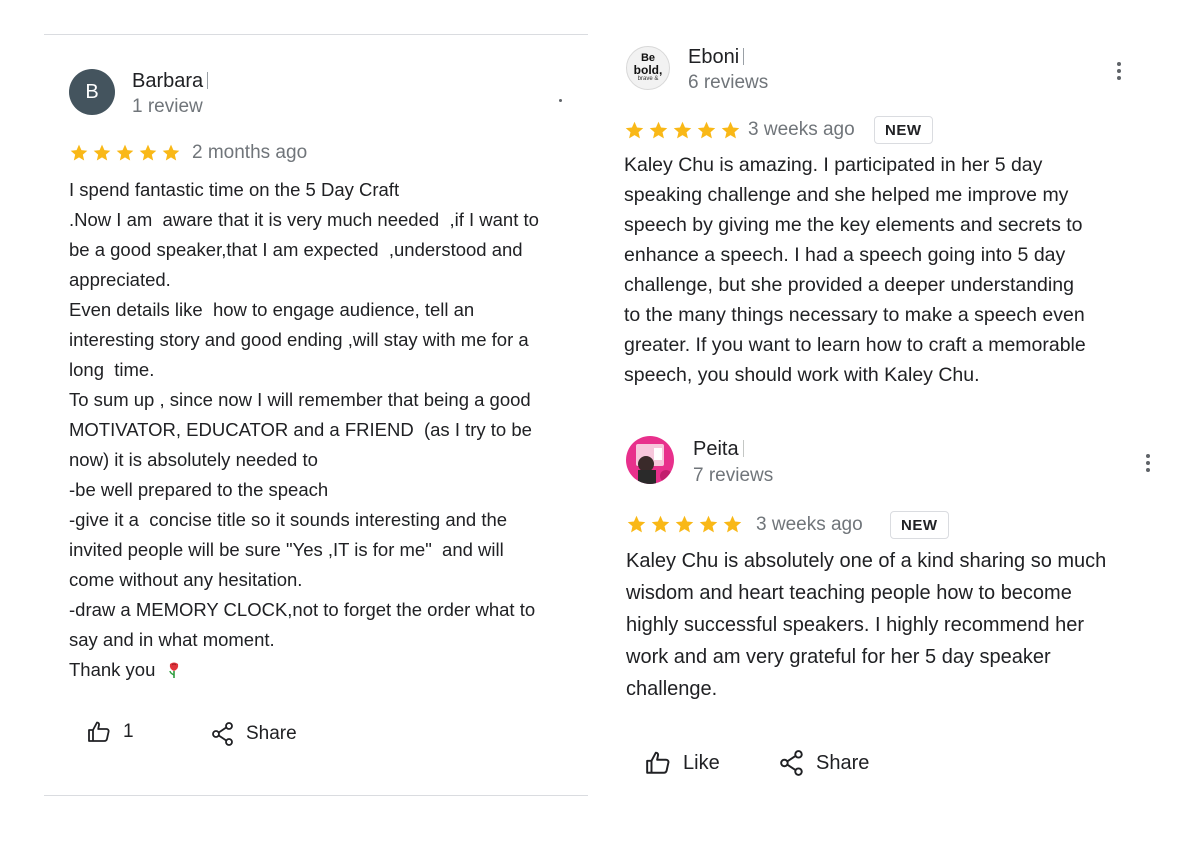  I want to click on avatar-logo-text: Be, so click(648, 57).